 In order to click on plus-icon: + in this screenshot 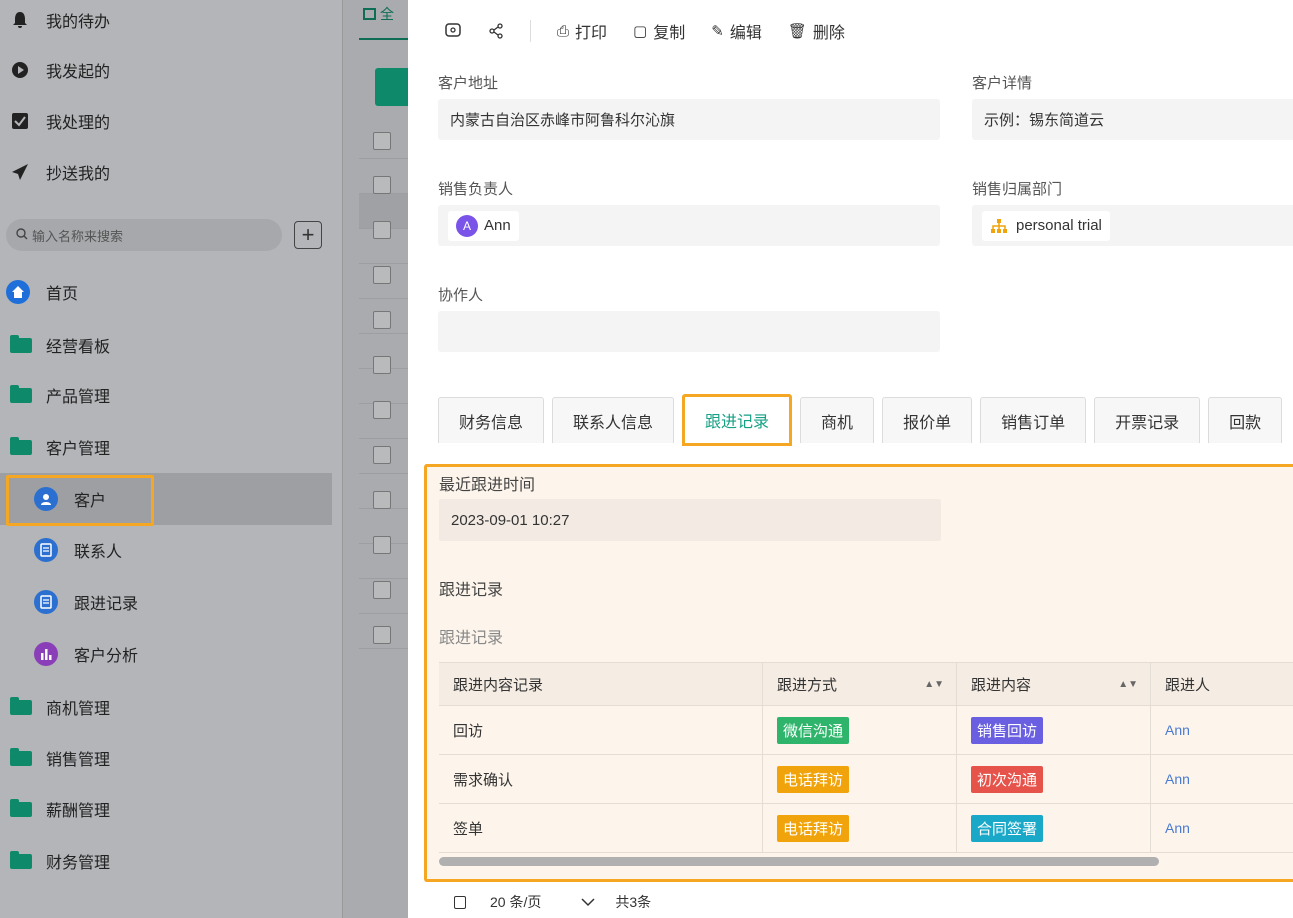, I will do `click(308, 234)`.